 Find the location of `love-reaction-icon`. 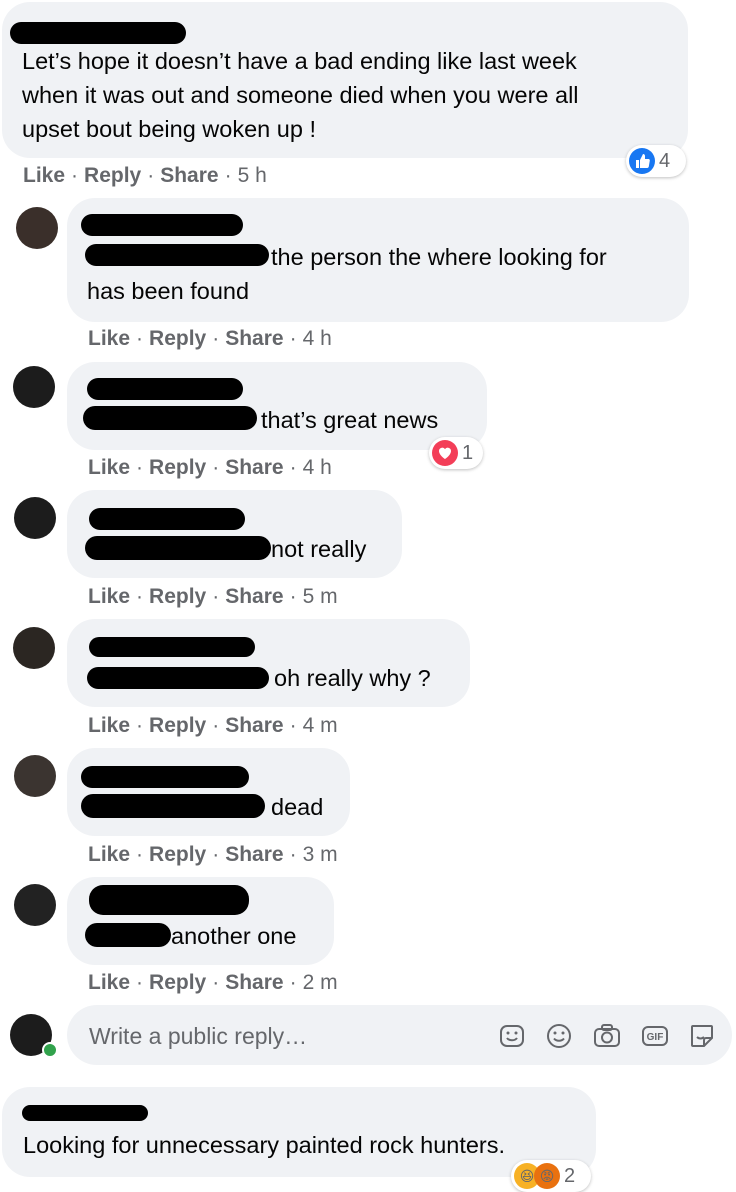

love-reaction-icon is located at coordinates (445, 453).